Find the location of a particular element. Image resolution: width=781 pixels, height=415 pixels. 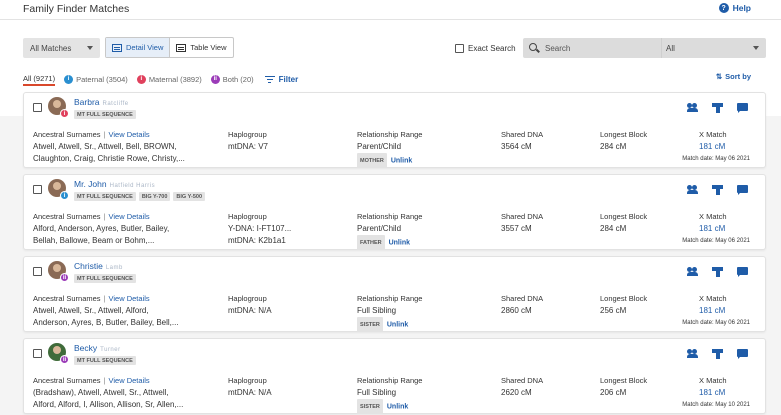

filter-button: Filter is located at coordinates (281, 79).